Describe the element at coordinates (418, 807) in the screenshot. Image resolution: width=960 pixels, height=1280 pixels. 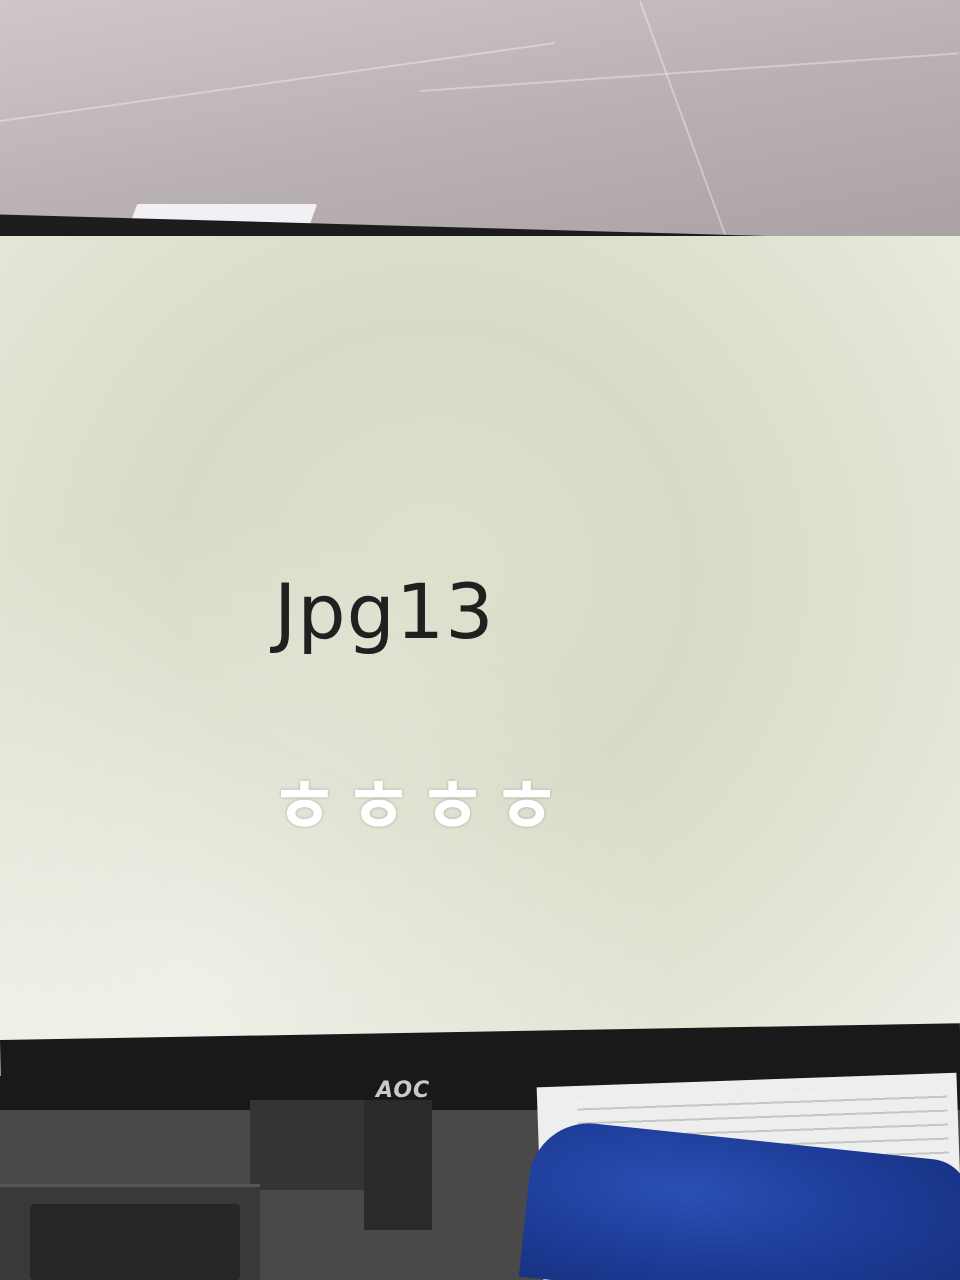
I see `screen-caption: ㅎㅎㅎㅎ` at that location.